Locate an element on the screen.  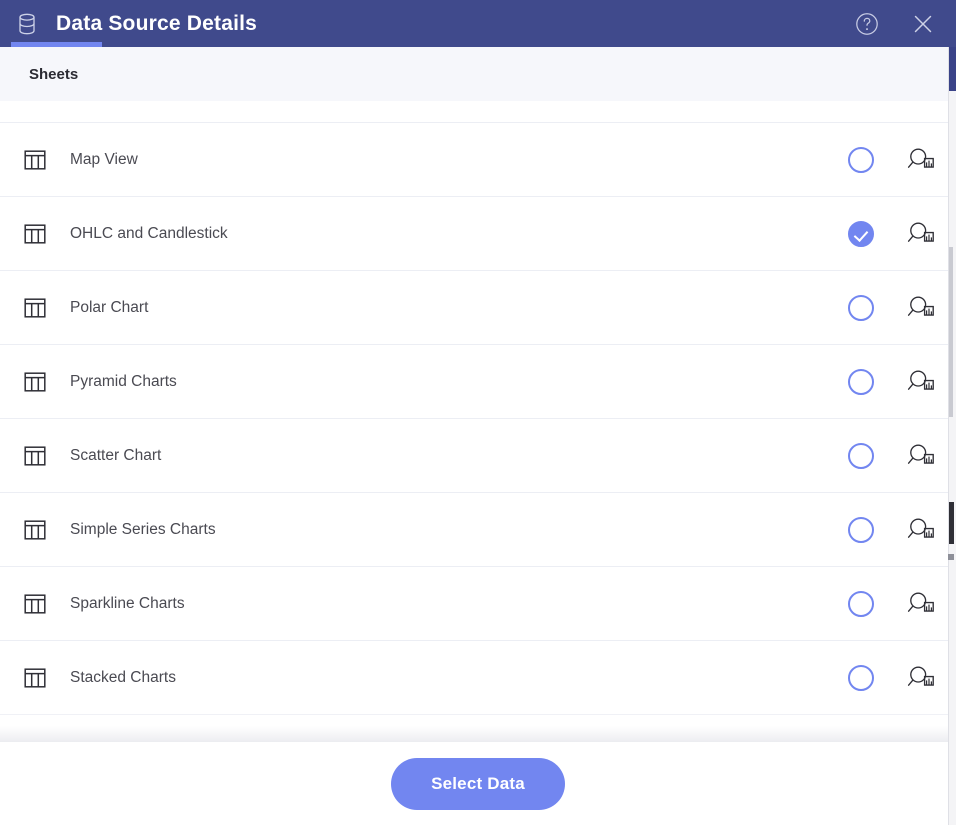
dialog-footer: Select Data is located at coordinates (478, 783).